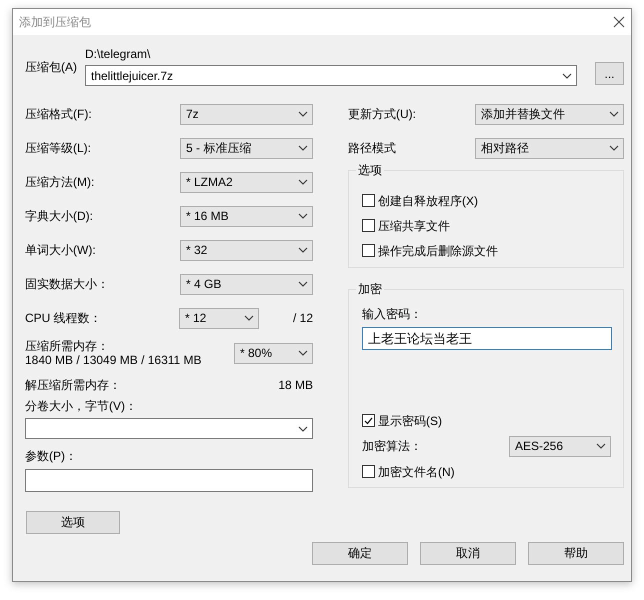 The height and width of the screenshot is (600, 644). I want to click on dropdown: * 12, so click(218, 318).